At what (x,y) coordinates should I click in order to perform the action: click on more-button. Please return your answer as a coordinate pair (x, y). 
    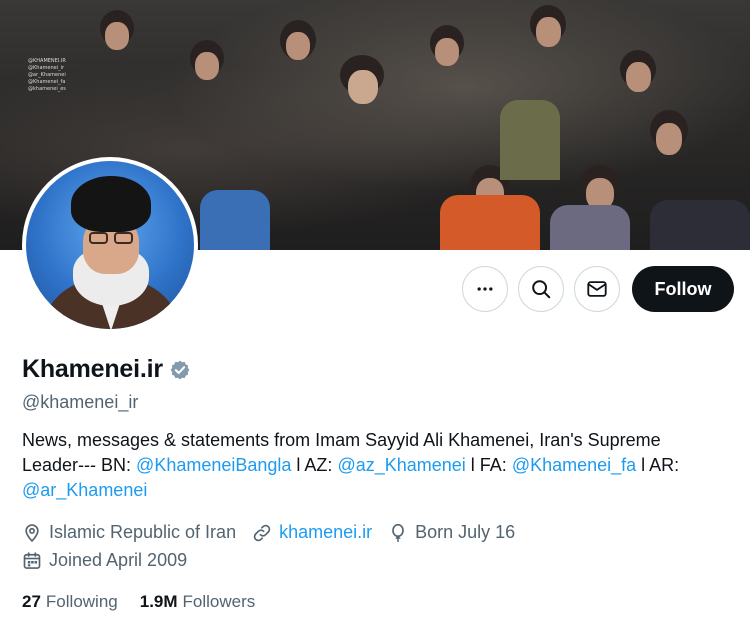
    Looking at the image, I should click on (485, 289).